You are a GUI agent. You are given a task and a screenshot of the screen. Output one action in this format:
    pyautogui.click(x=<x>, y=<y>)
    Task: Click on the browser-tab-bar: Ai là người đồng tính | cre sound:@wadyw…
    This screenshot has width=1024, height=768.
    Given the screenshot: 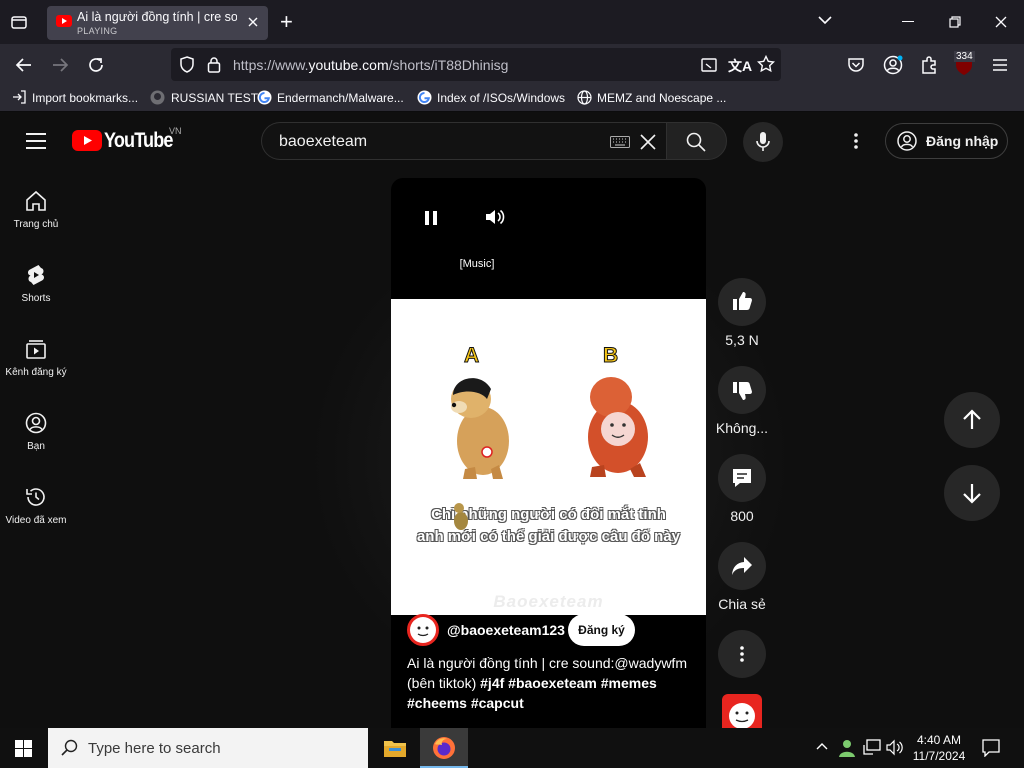 What is the action you would take?
    pyautogui.click(x=512, y=22)
    